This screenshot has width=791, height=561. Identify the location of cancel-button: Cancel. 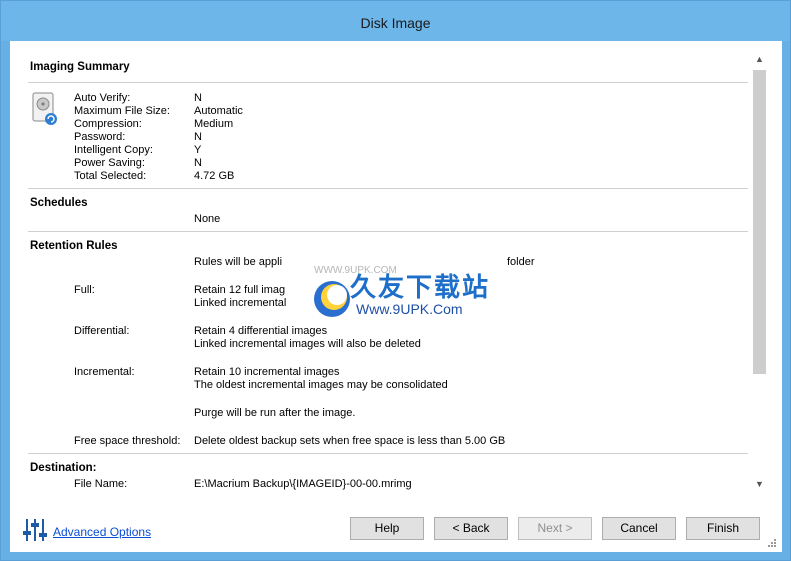
(639, 528).